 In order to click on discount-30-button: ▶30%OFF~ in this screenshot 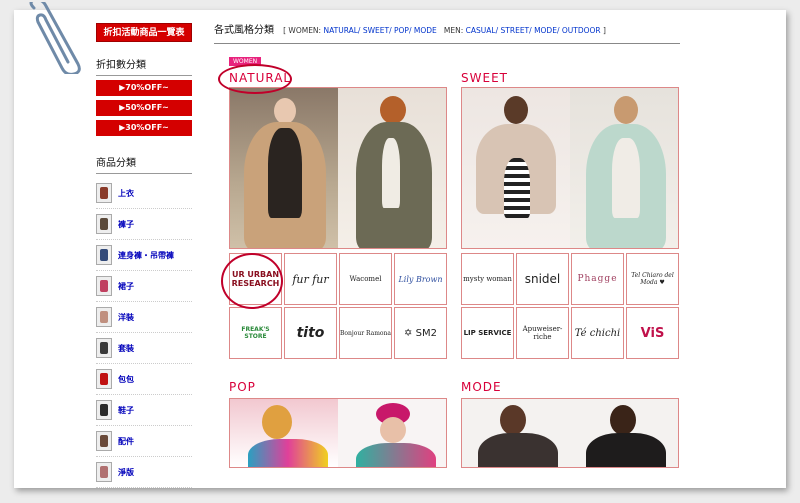, I will do `click(144, 128)`.